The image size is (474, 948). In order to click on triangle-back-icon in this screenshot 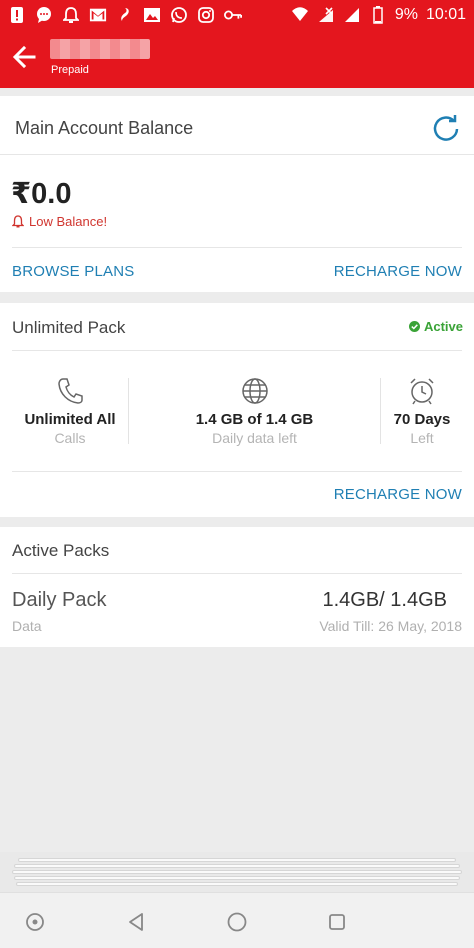, I will do `click(136, 922)`.